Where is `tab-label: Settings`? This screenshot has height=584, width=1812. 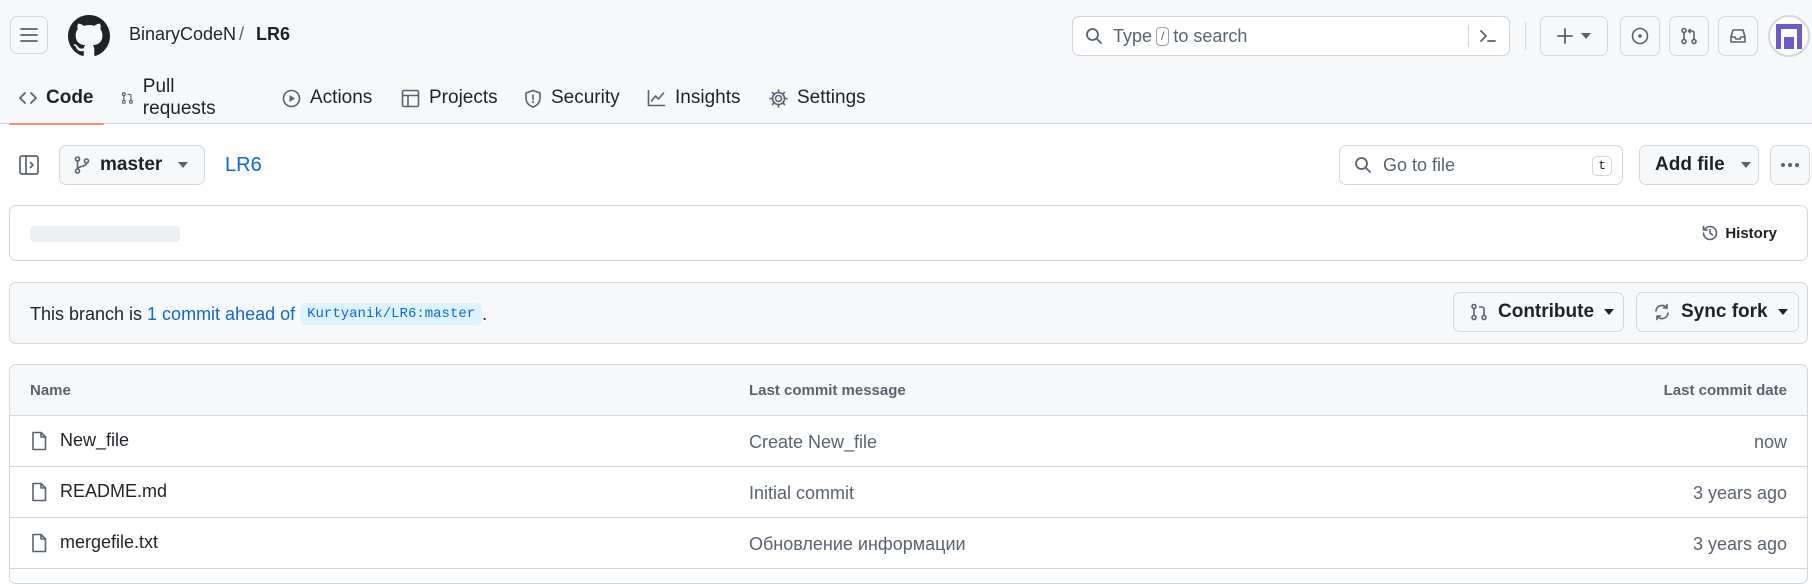 tab-label: Settings is located at coordinates (831, 97).